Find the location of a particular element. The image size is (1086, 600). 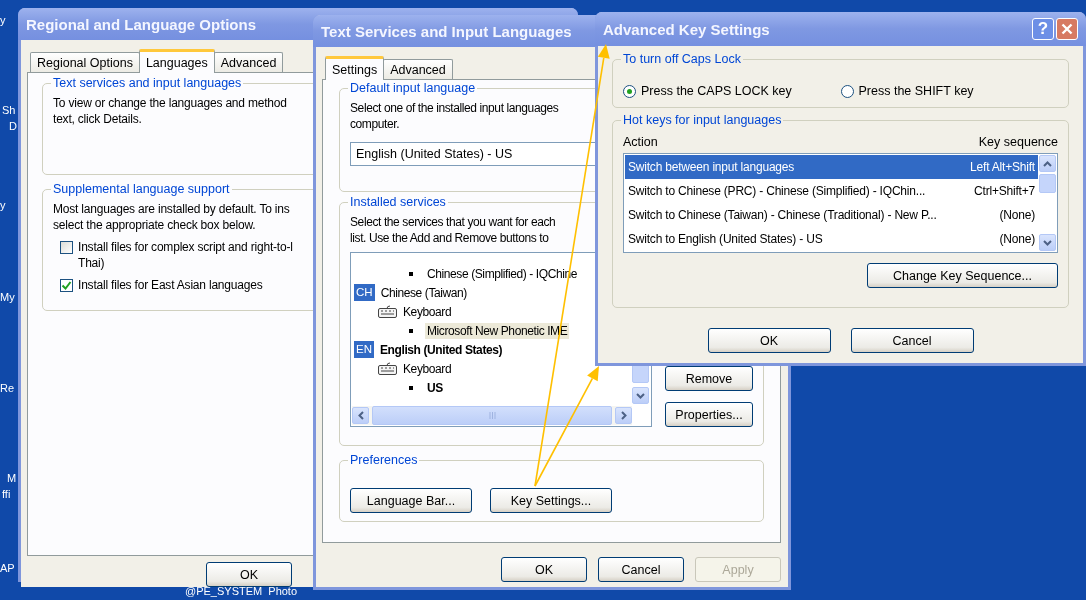

list-row: Switch between input languages Left Alt+Shift is located at coordinates (831, 167).